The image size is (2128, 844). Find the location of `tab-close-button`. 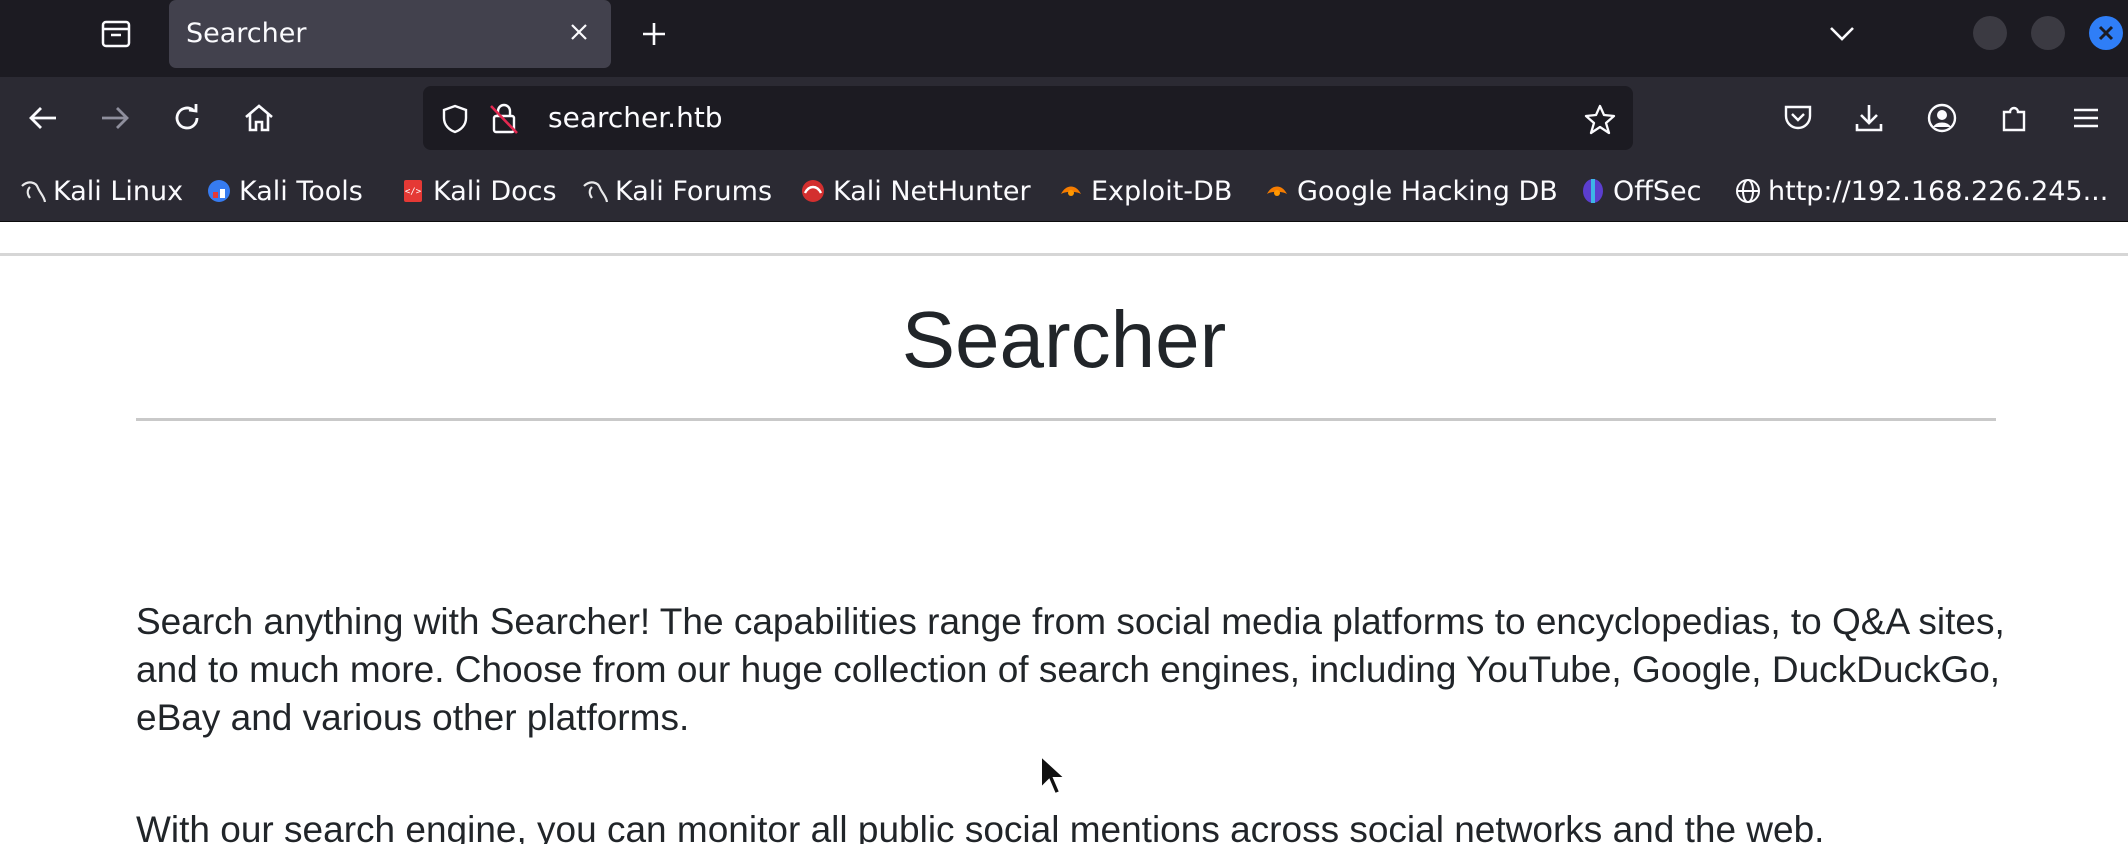

tab-close-button is located at coordinates (579, 32).